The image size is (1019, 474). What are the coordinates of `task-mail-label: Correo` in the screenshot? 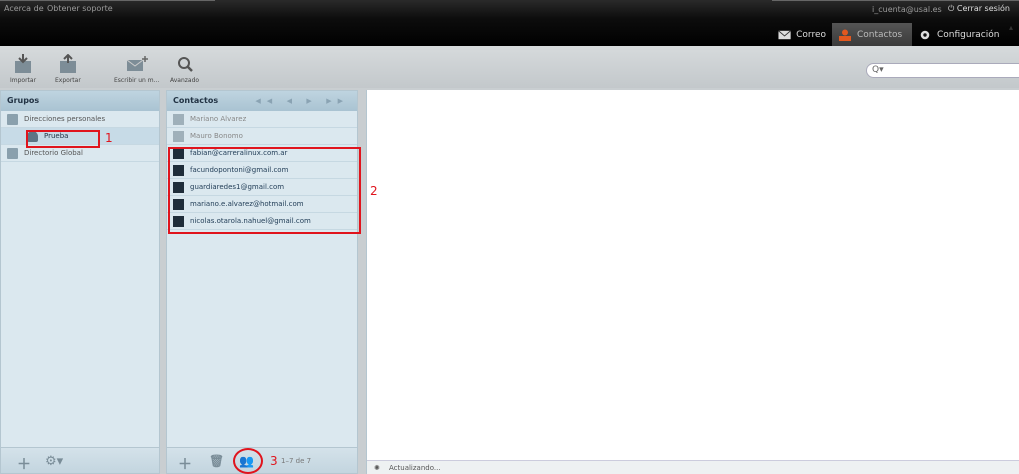 It's located at (811, 34).